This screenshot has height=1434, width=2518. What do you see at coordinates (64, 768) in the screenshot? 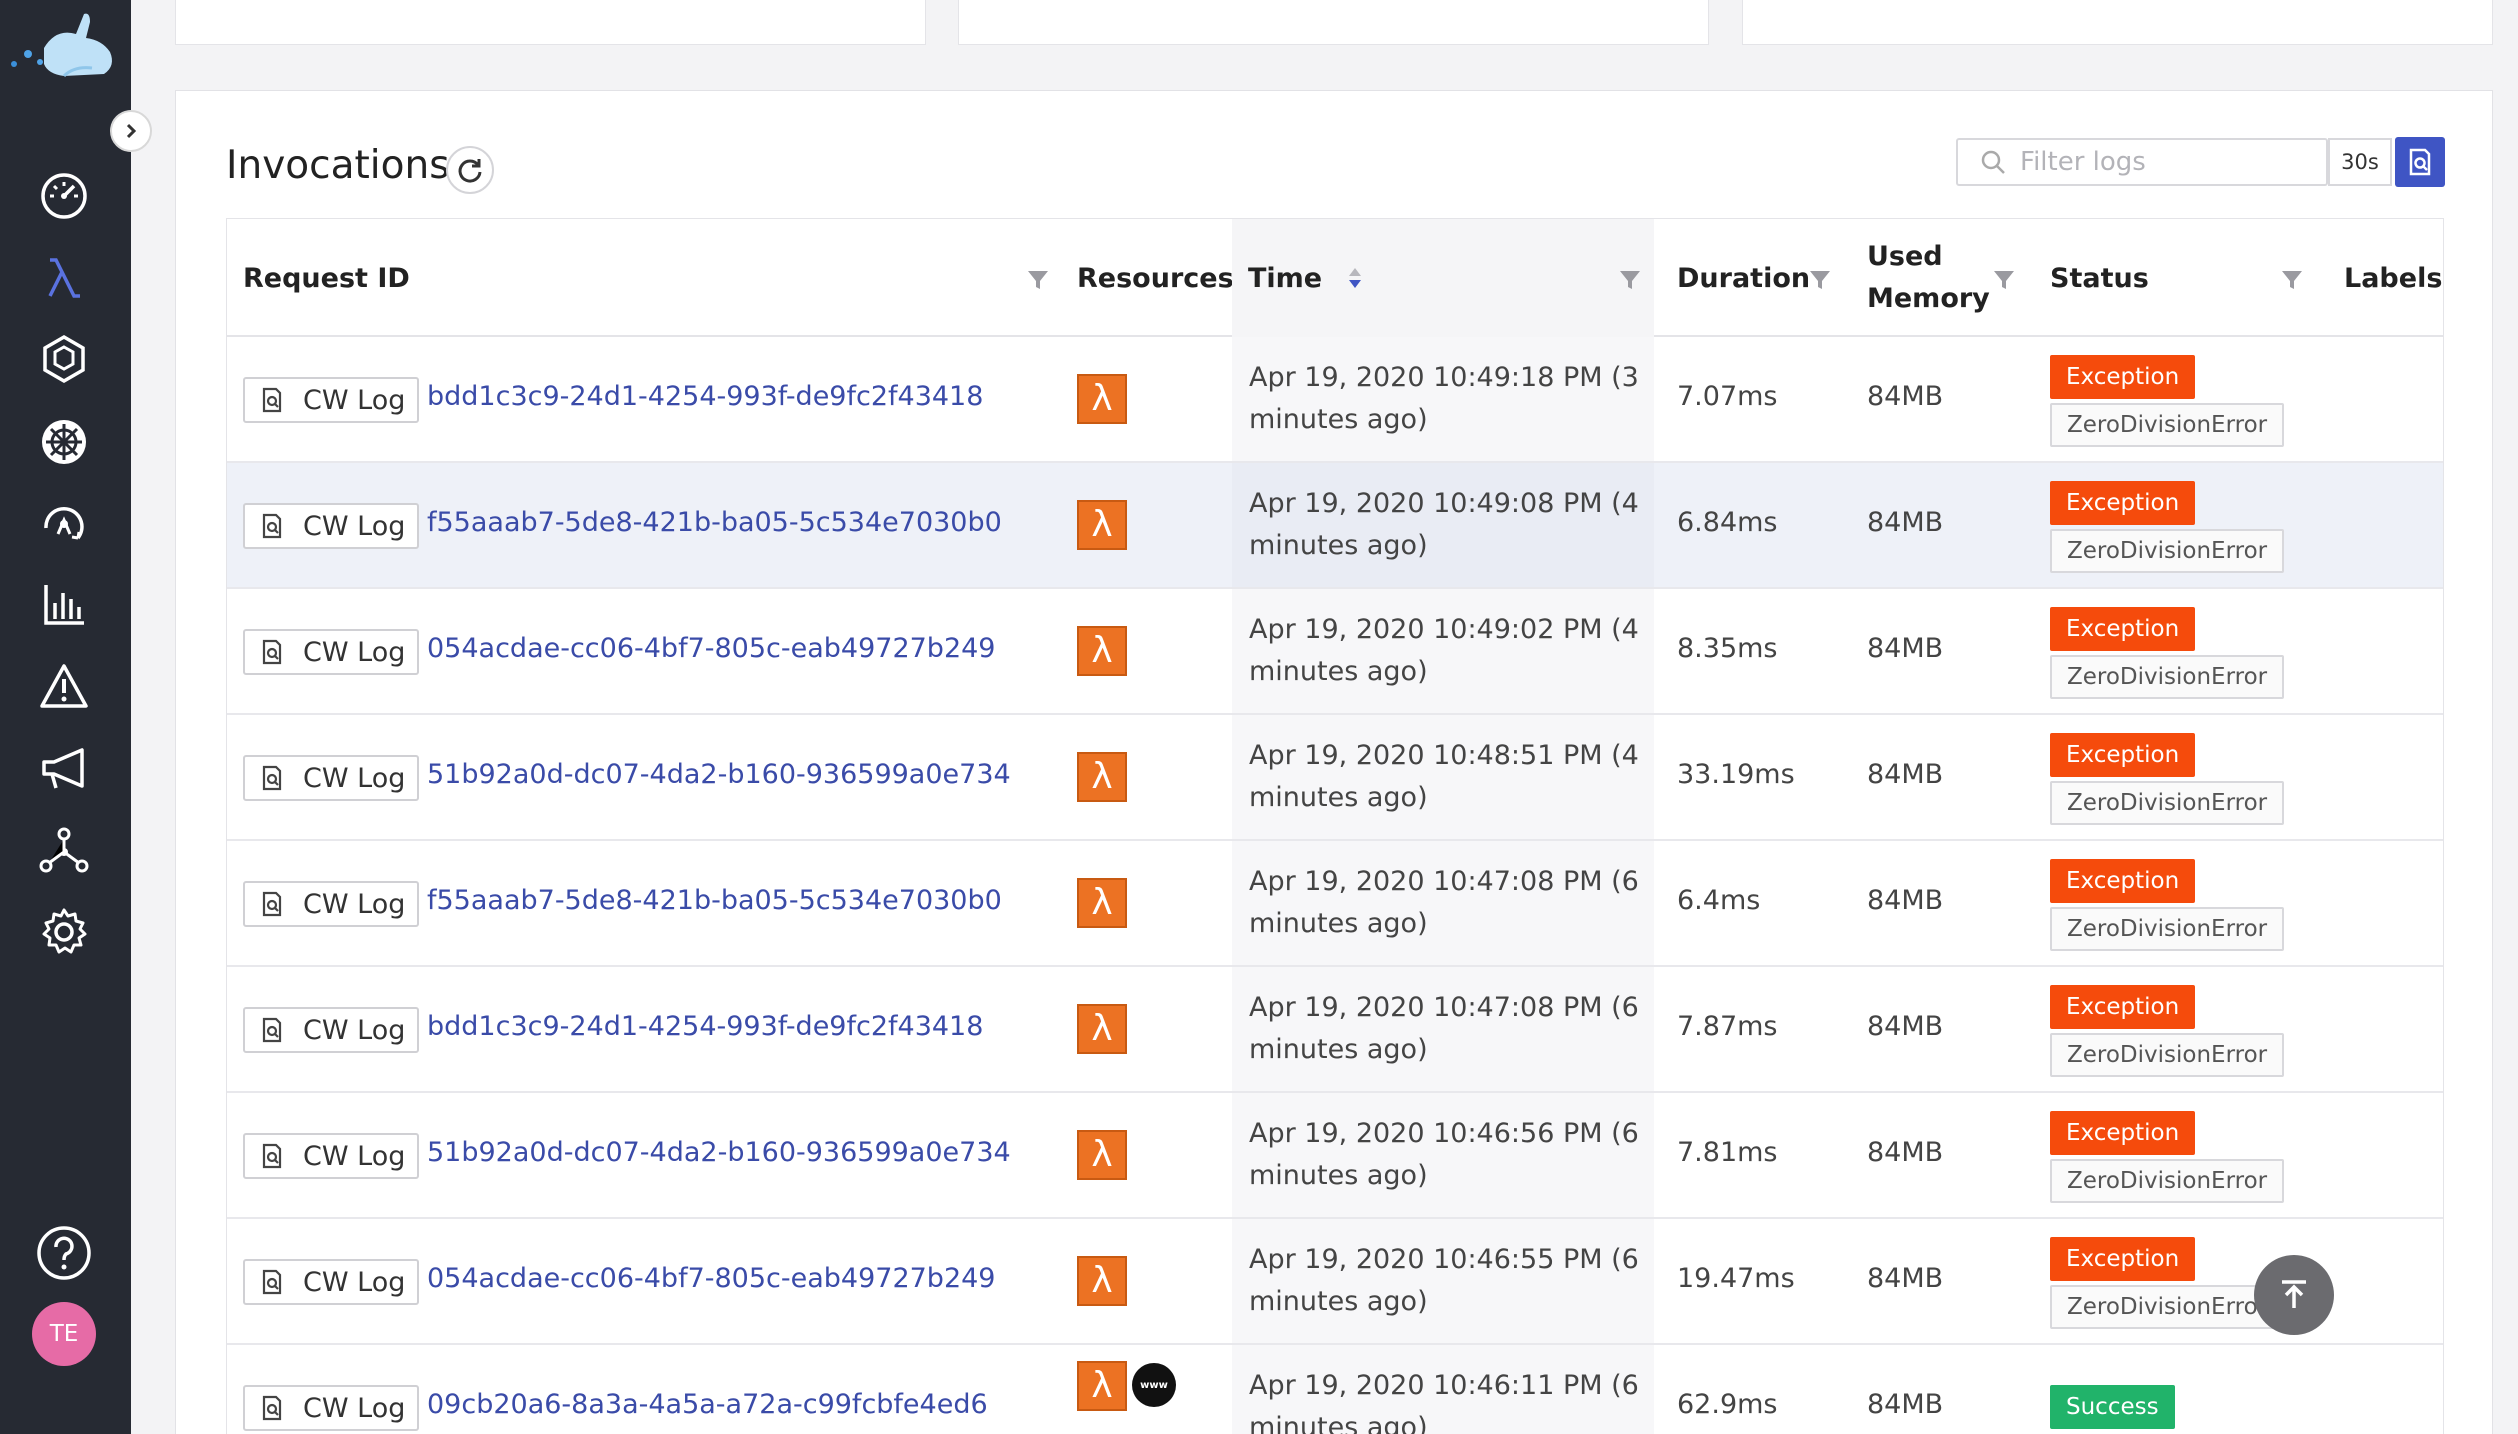
I see `sidebar-item-announcements` at bounding box center [64, 768].